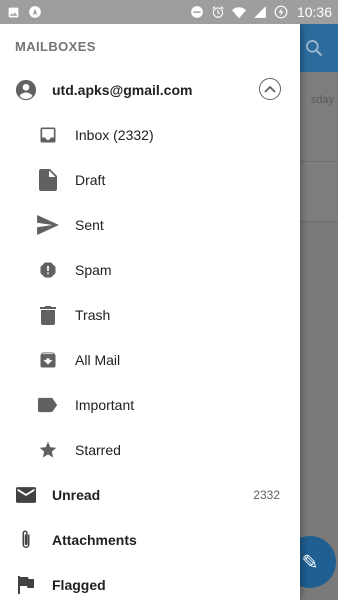 The width and height of the screenshot is (338, 600). What do you see at coordinates (314, 48) in the screenshot?
I see `search-icon` at bounding box center [314, 48].